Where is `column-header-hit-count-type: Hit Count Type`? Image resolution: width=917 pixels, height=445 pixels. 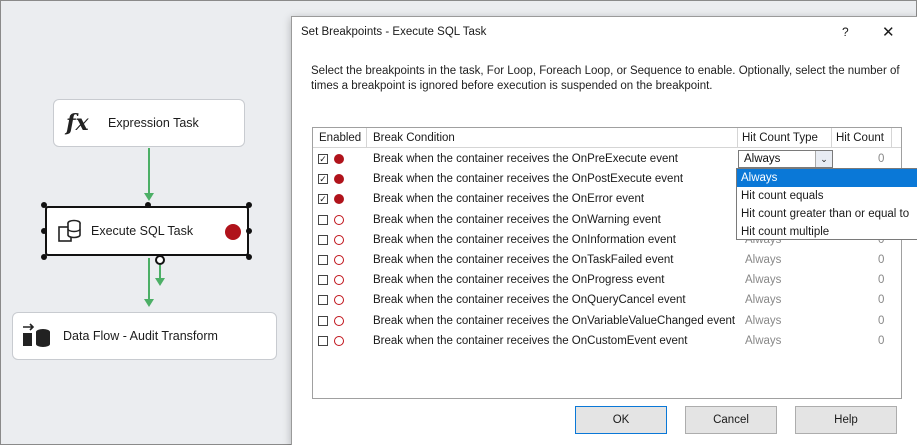
column-header-hit-count-type: Hit Count Type is located at coordinates (780, 138).